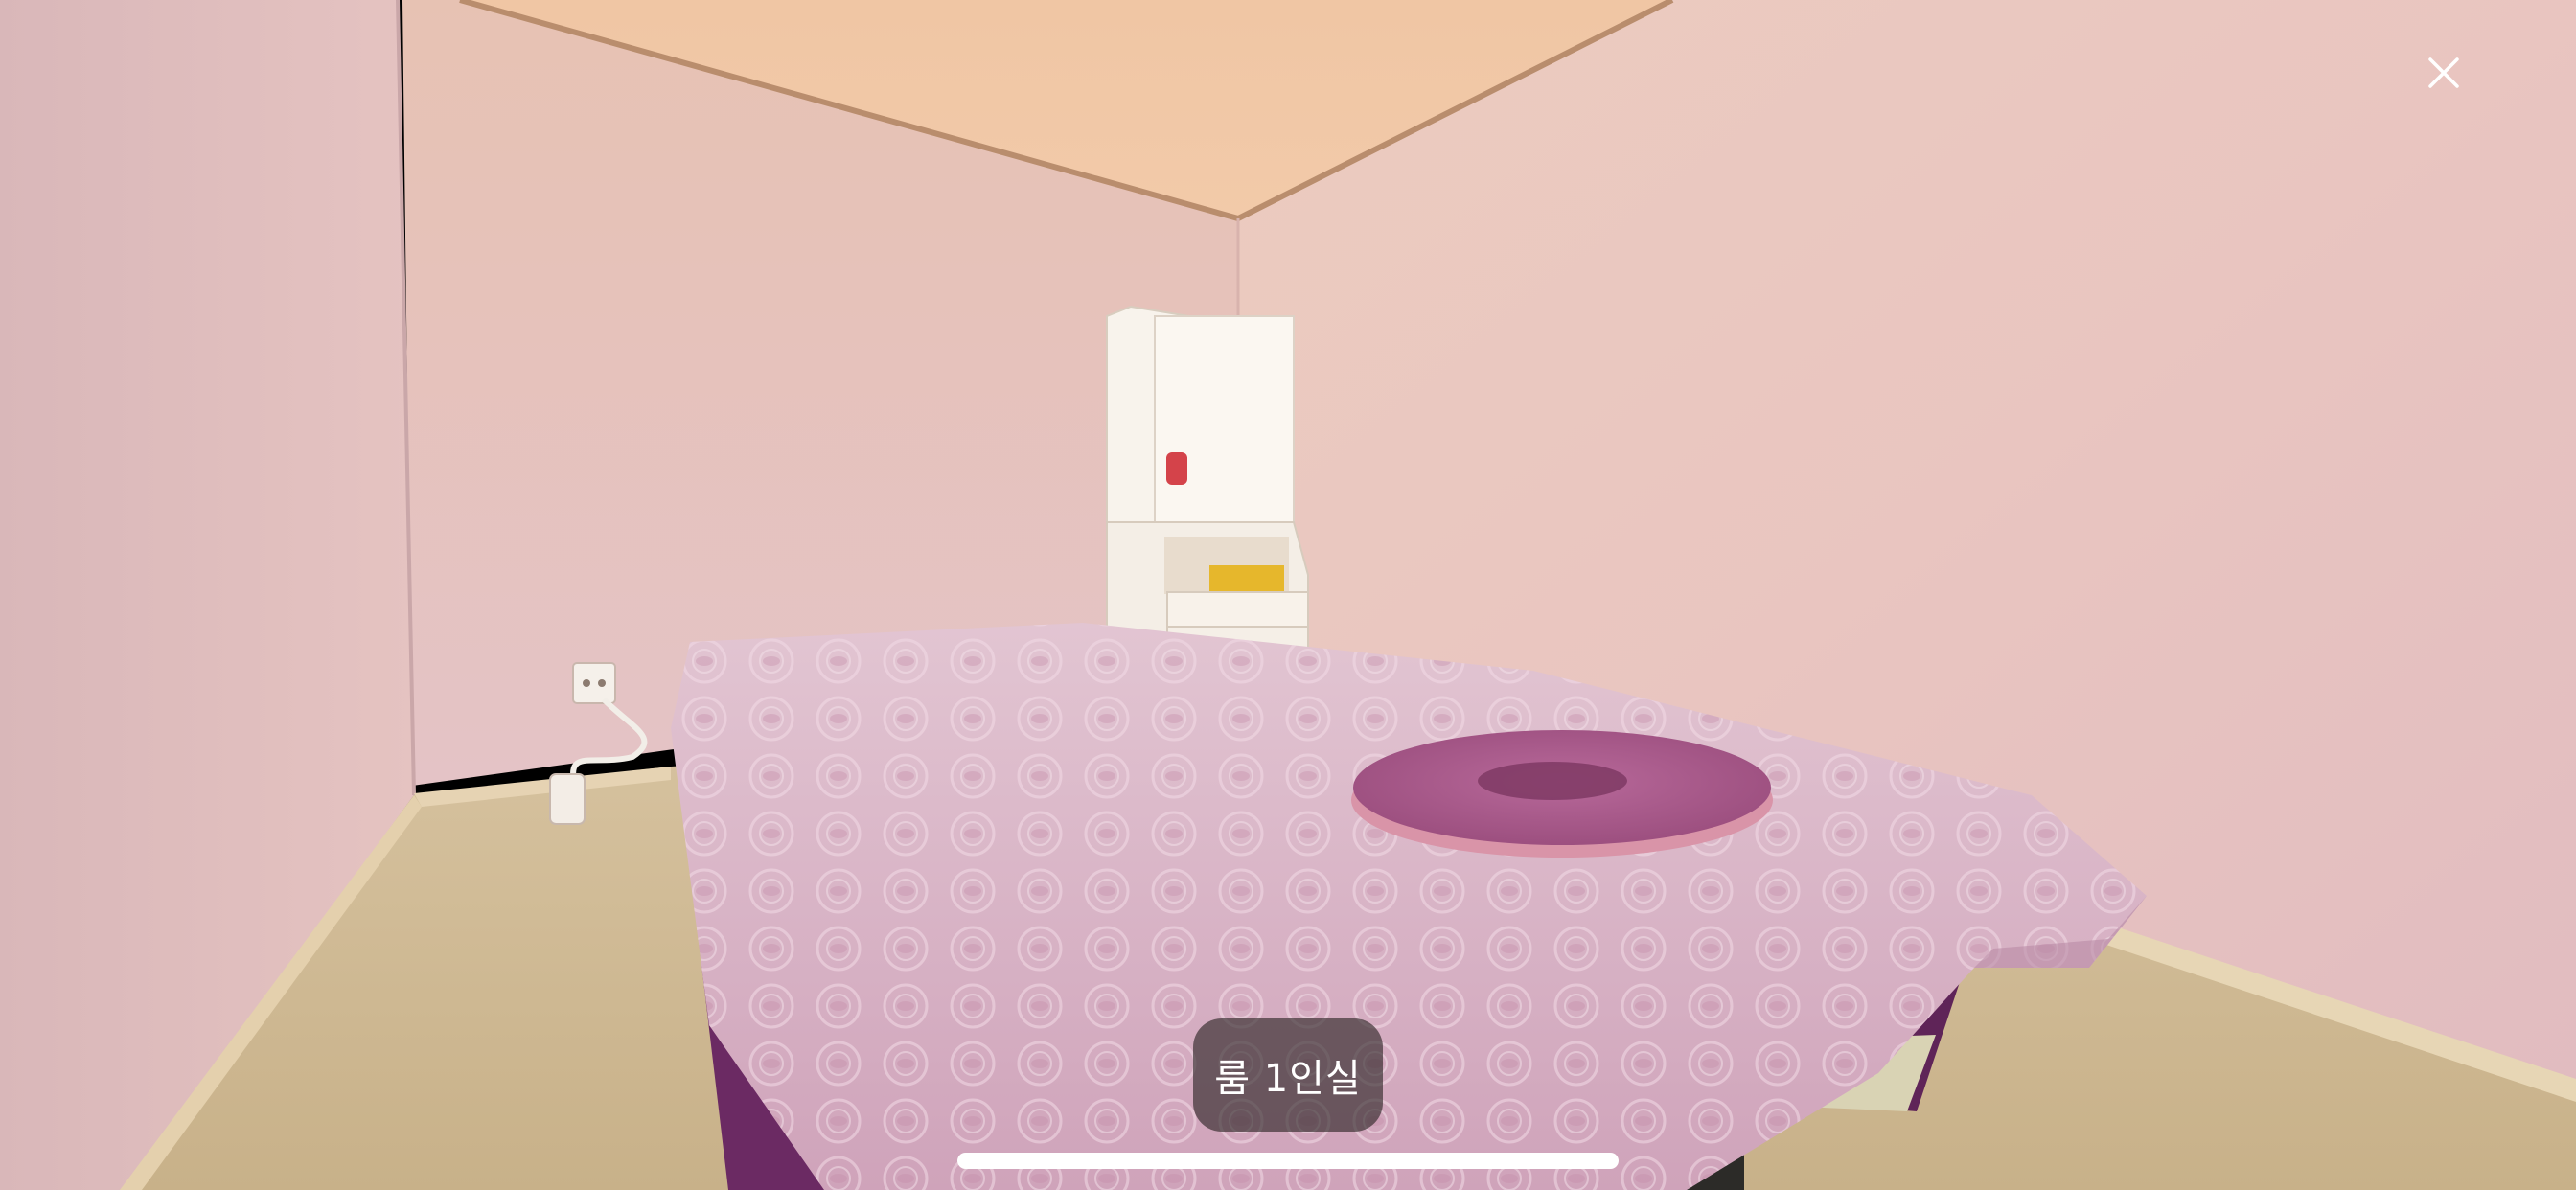  Describe the element at coordinates (1288, 1161) in the screenshot. I see `home-indicator` at that location.